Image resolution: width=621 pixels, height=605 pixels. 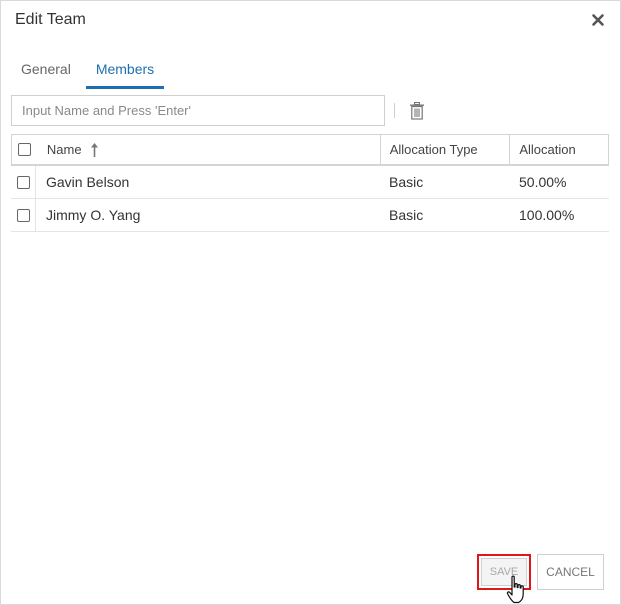 What do you see at coordinates (94, 150) in the screenshot?
I see `sort-up-arrow-icon` at bounding box center [94, 150].